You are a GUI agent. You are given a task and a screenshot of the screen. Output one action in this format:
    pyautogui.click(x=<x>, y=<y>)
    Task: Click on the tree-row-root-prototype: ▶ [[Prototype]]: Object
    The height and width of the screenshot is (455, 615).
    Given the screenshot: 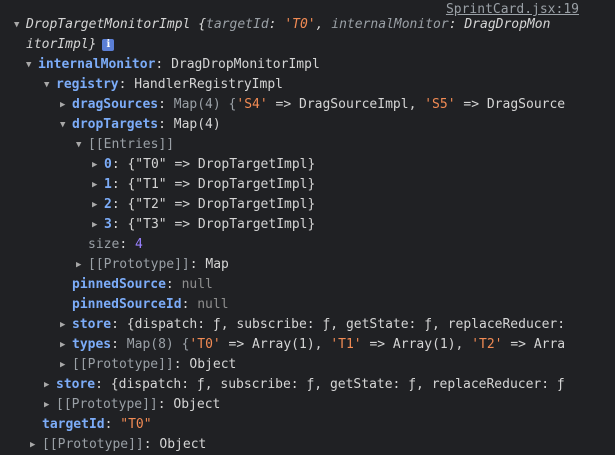 What is the action you would take?
    pyautogui.click(x=118, y=445)
    